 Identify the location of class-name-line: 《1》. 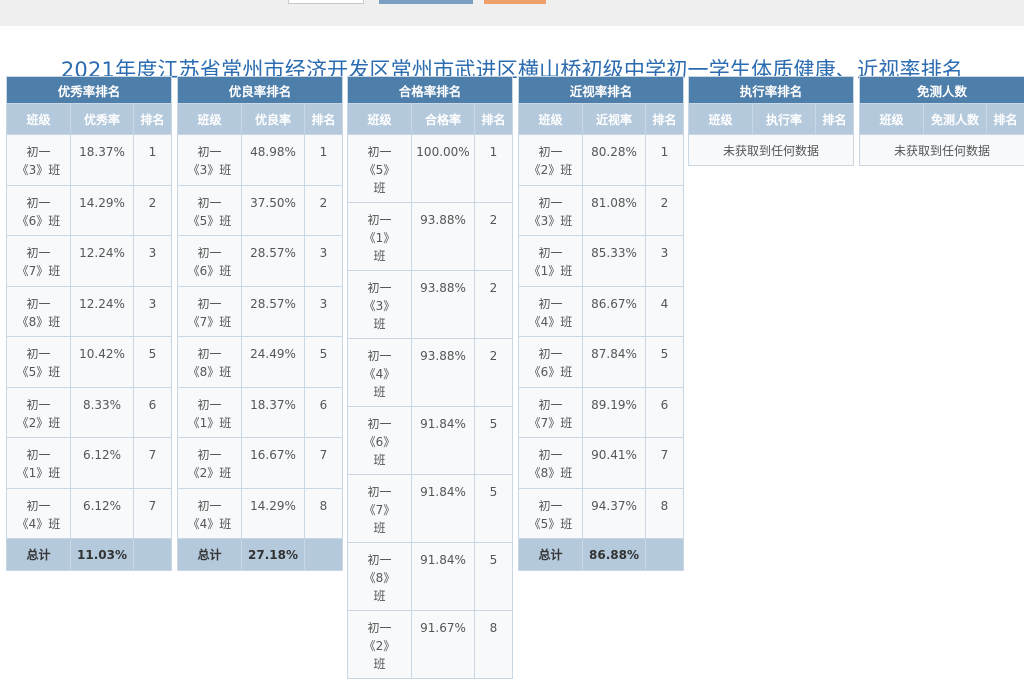
(379, 238).